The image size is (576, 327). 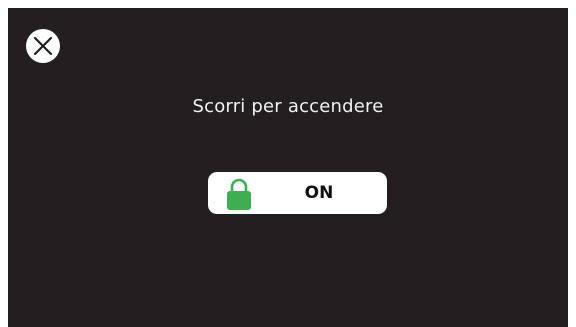 I want to click on slider-handle, so click(x=239, y=194).